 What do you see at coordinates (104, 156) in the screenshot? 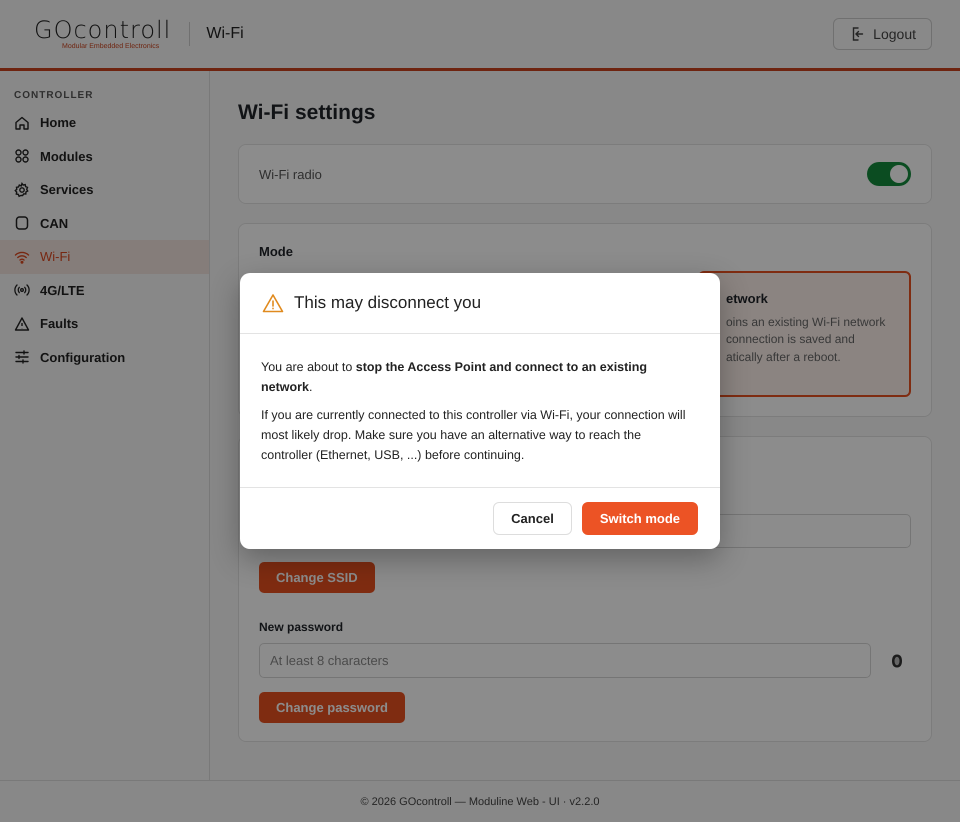
I see `sidebar-item: Modules` at bounding box center [104, 156].